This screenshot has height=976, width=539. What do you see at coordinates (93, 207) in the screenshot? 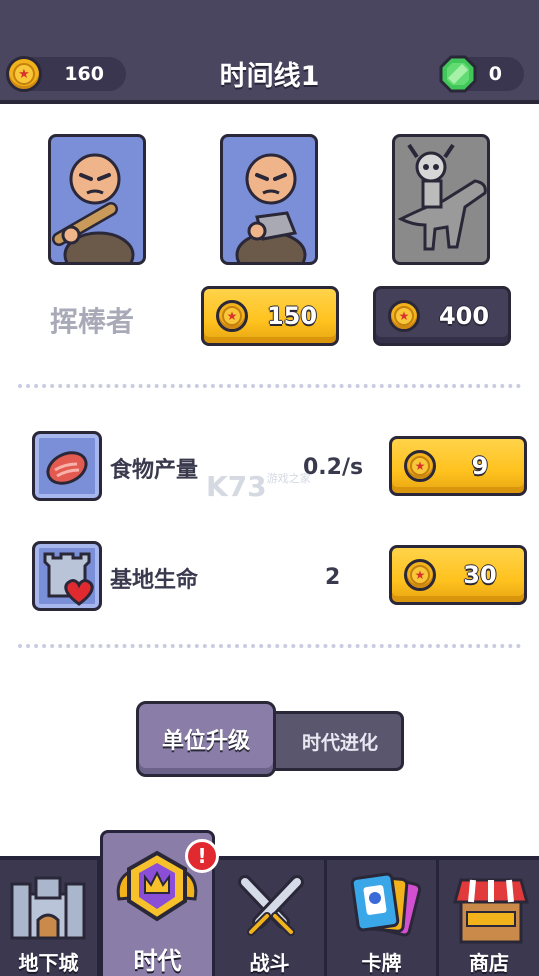
I see `club-caveman-icon` at bounding box center [93, 207].